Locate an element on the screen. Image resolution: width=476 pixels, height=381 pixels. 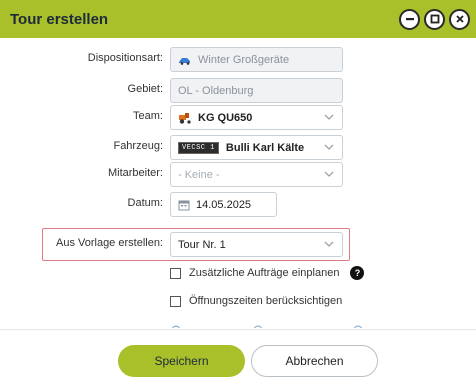
save-button: Speichern is located at coordinates (181, 361).